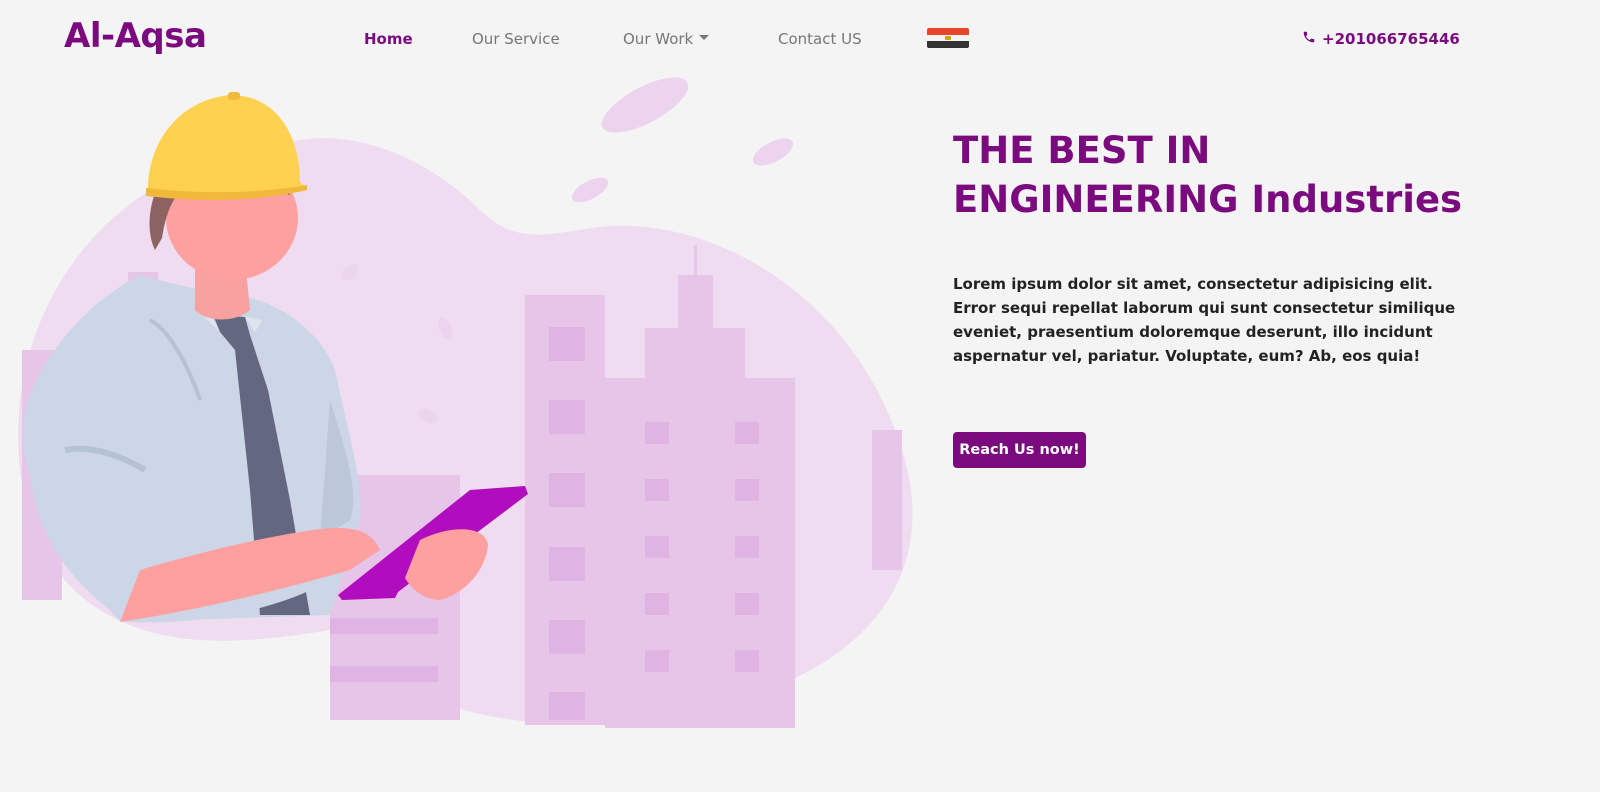 This screenshot has height=792, width=1600. Describe the element at coordinates (948, 38) in the screenshot. I see `egypt-flag-icon` at that location.